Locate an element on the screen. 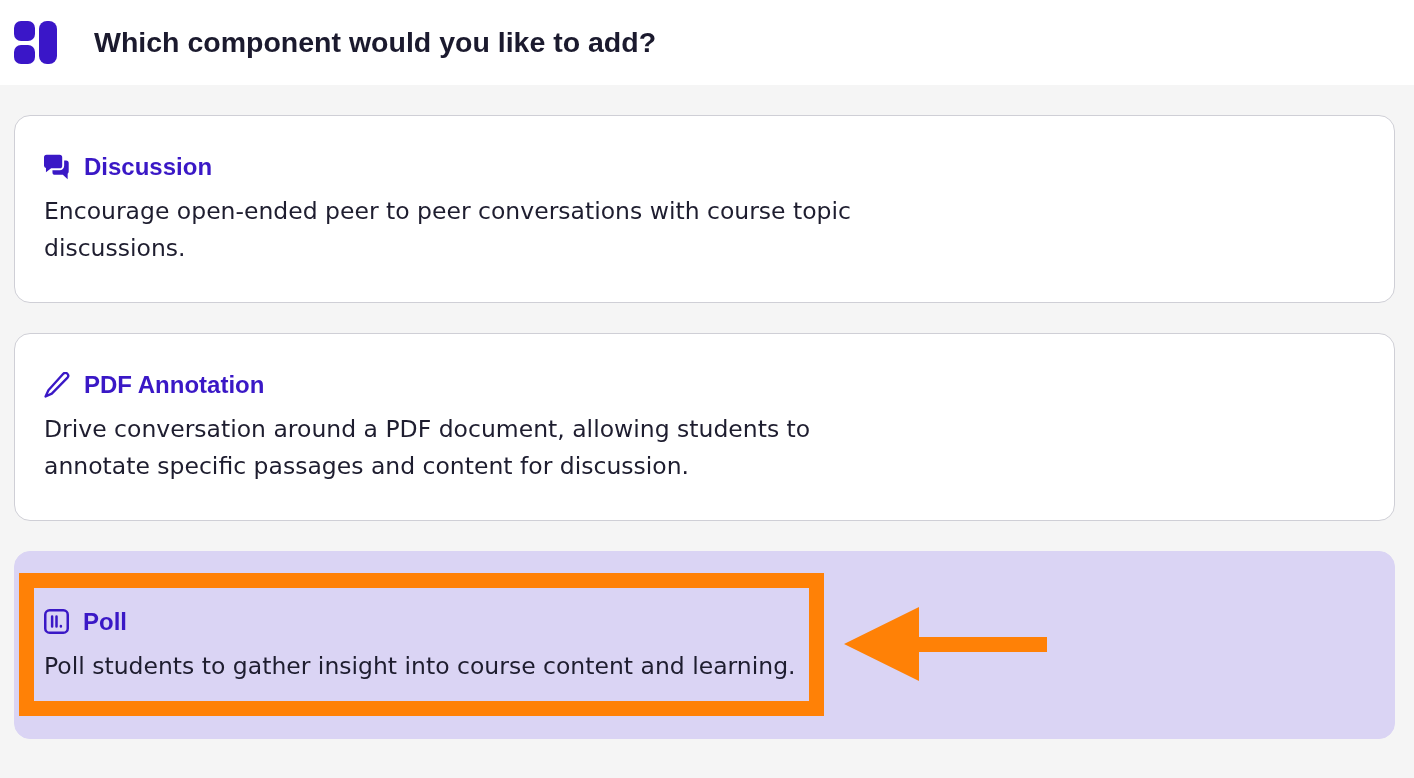  component-title: PDF Annotation is located at coordinates (174, 385).